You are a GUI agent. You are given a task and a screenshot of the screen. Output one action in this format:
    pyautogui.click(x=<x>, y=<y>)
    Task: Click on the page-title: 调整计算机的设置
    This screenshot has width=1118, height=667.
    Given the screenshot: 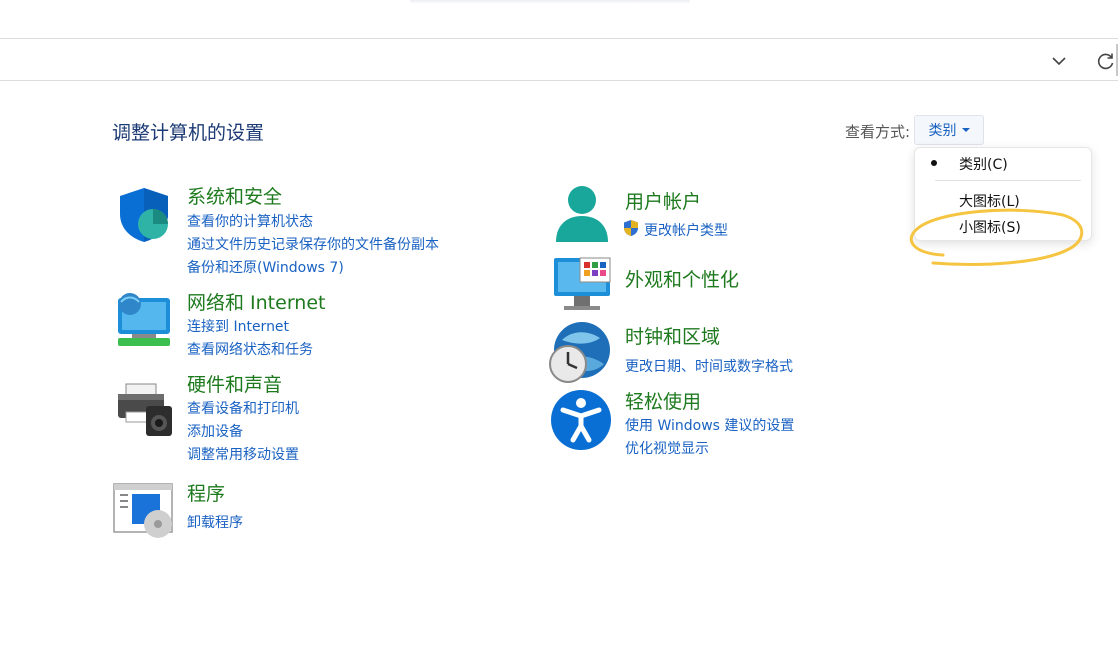 What is the action you would take?
    pyautogui.click(x=188, y=133)
    